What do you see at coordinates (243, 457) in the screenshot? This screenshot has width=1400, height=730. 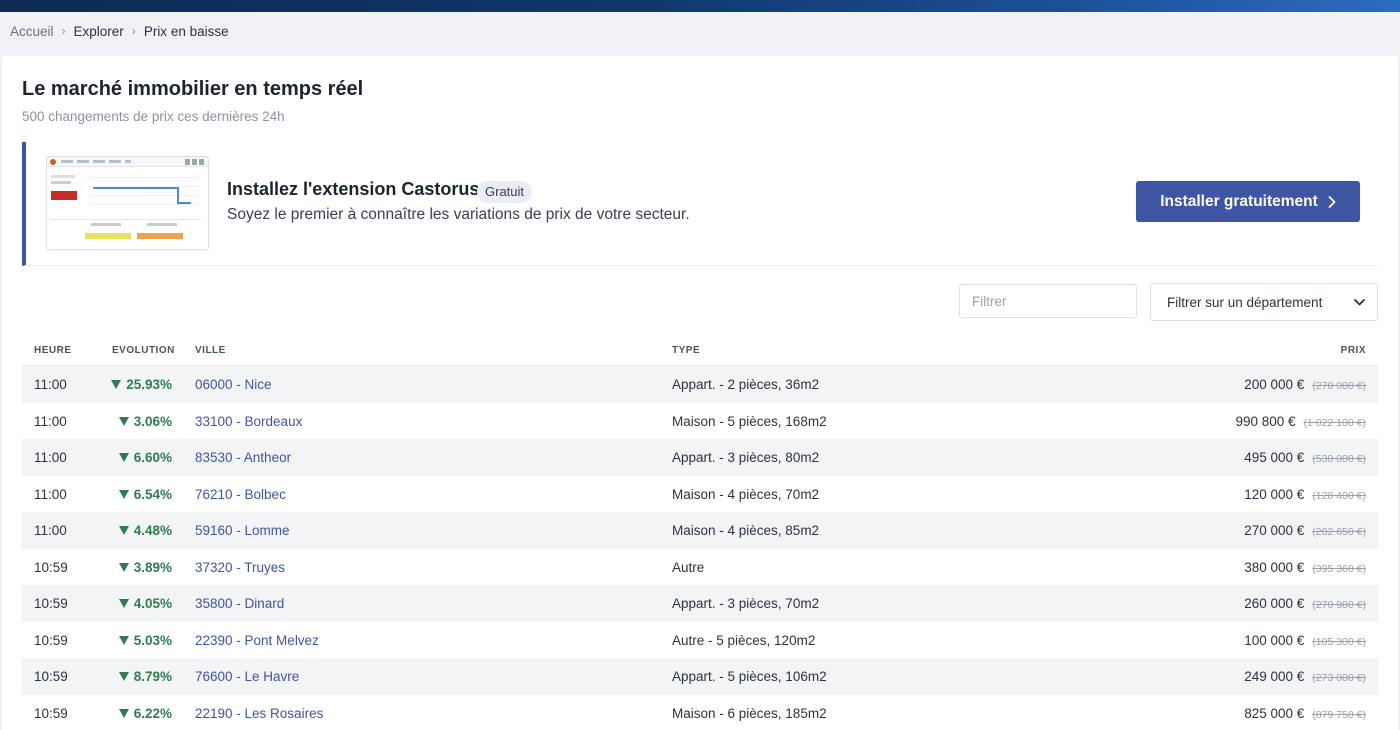 I see `row-city-link: 83530 - Antheor` at bounding box center [243, 457].